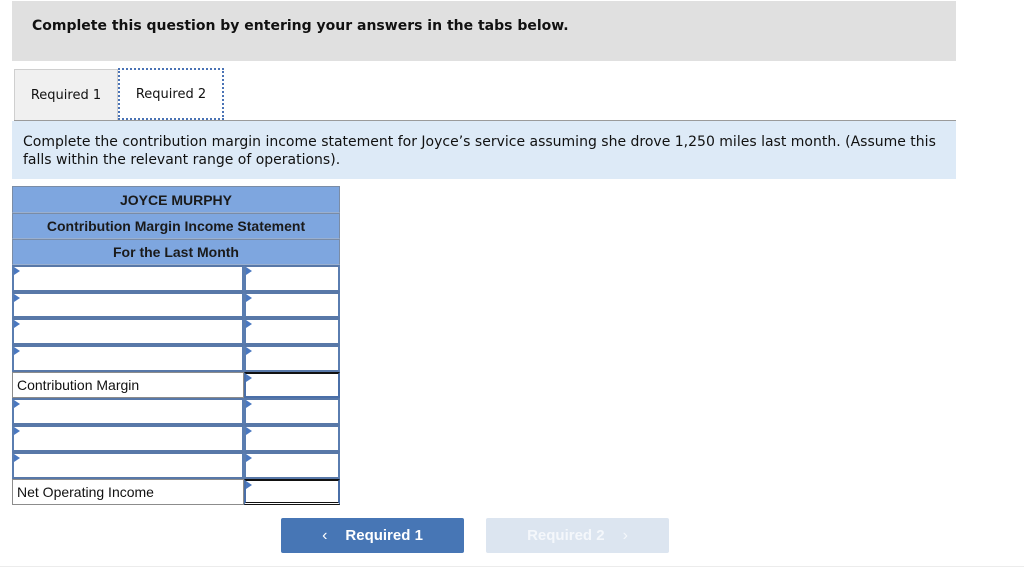 The height and width of the screenshot is (570, 1024). What do you see at coordinates (128, 492) in the screenshot?
I see `net-operating-income-label: Net Operating Income` at bounding box center [128, 492].